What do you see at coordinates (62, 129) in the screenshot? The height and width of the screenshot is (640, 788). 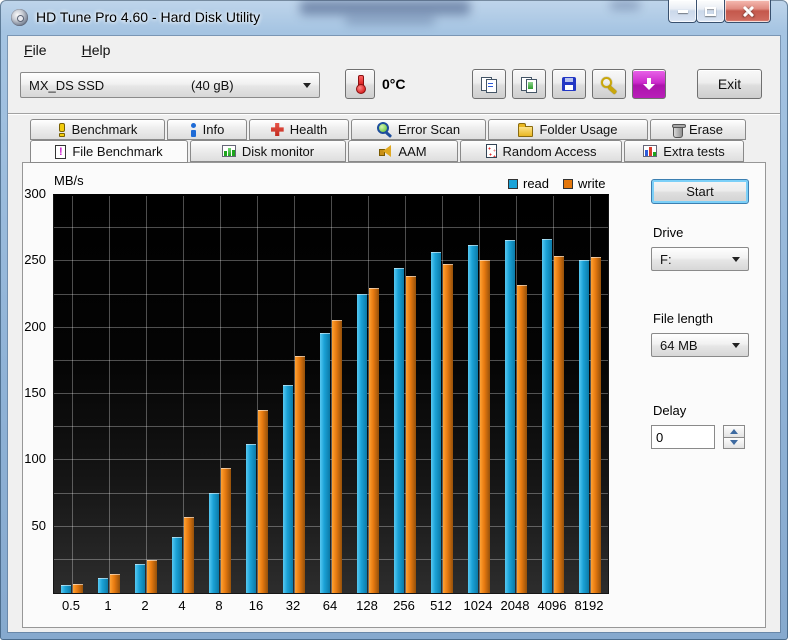 I see `benchmark-icon` at bounding box center [62, 129].